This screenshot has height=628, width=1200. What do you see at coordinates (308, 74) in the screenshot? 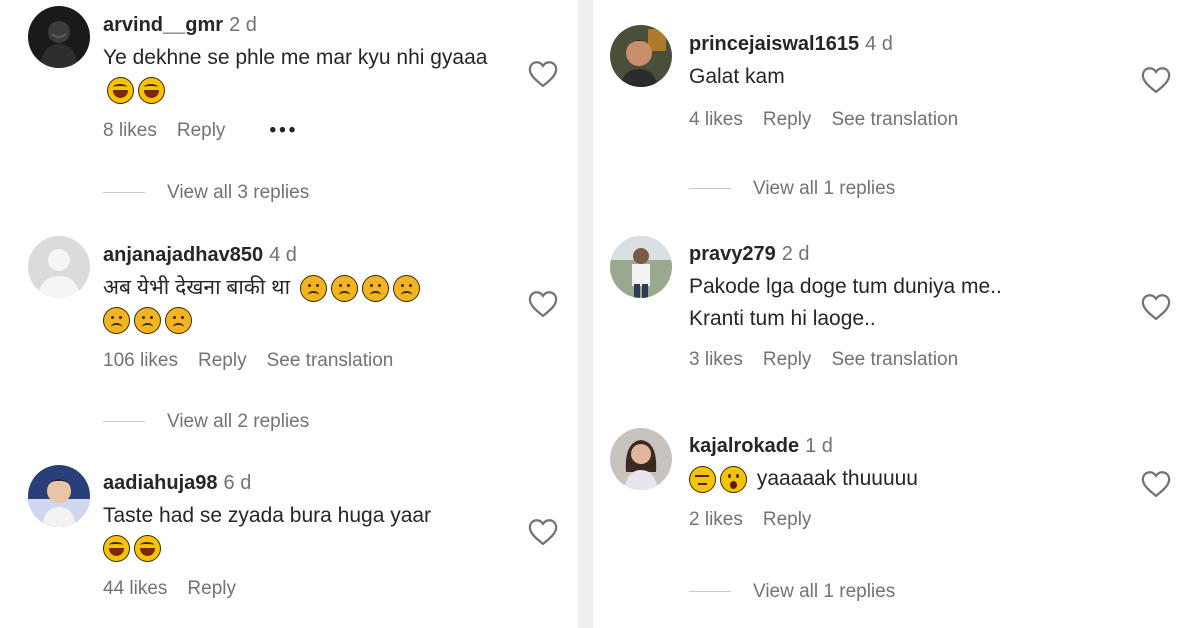
I see `comment-text: Ye dekhne se phle me mar kyu nhi gyaaa` at bounding box center [308, 74].